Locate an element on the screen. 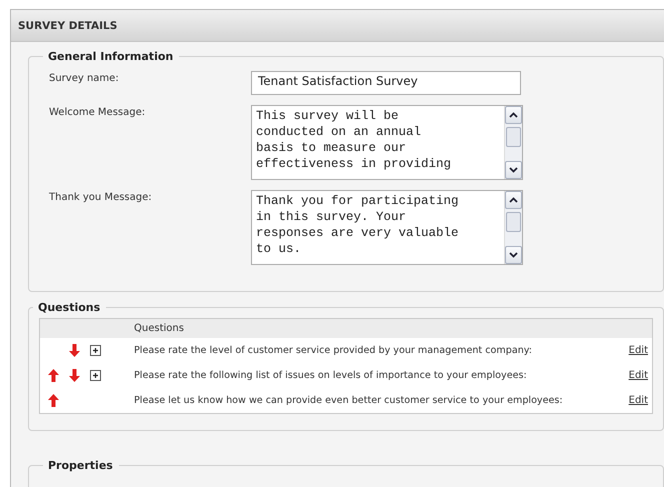  field-label: Thank you Message: is located at coordinates (101, 197).